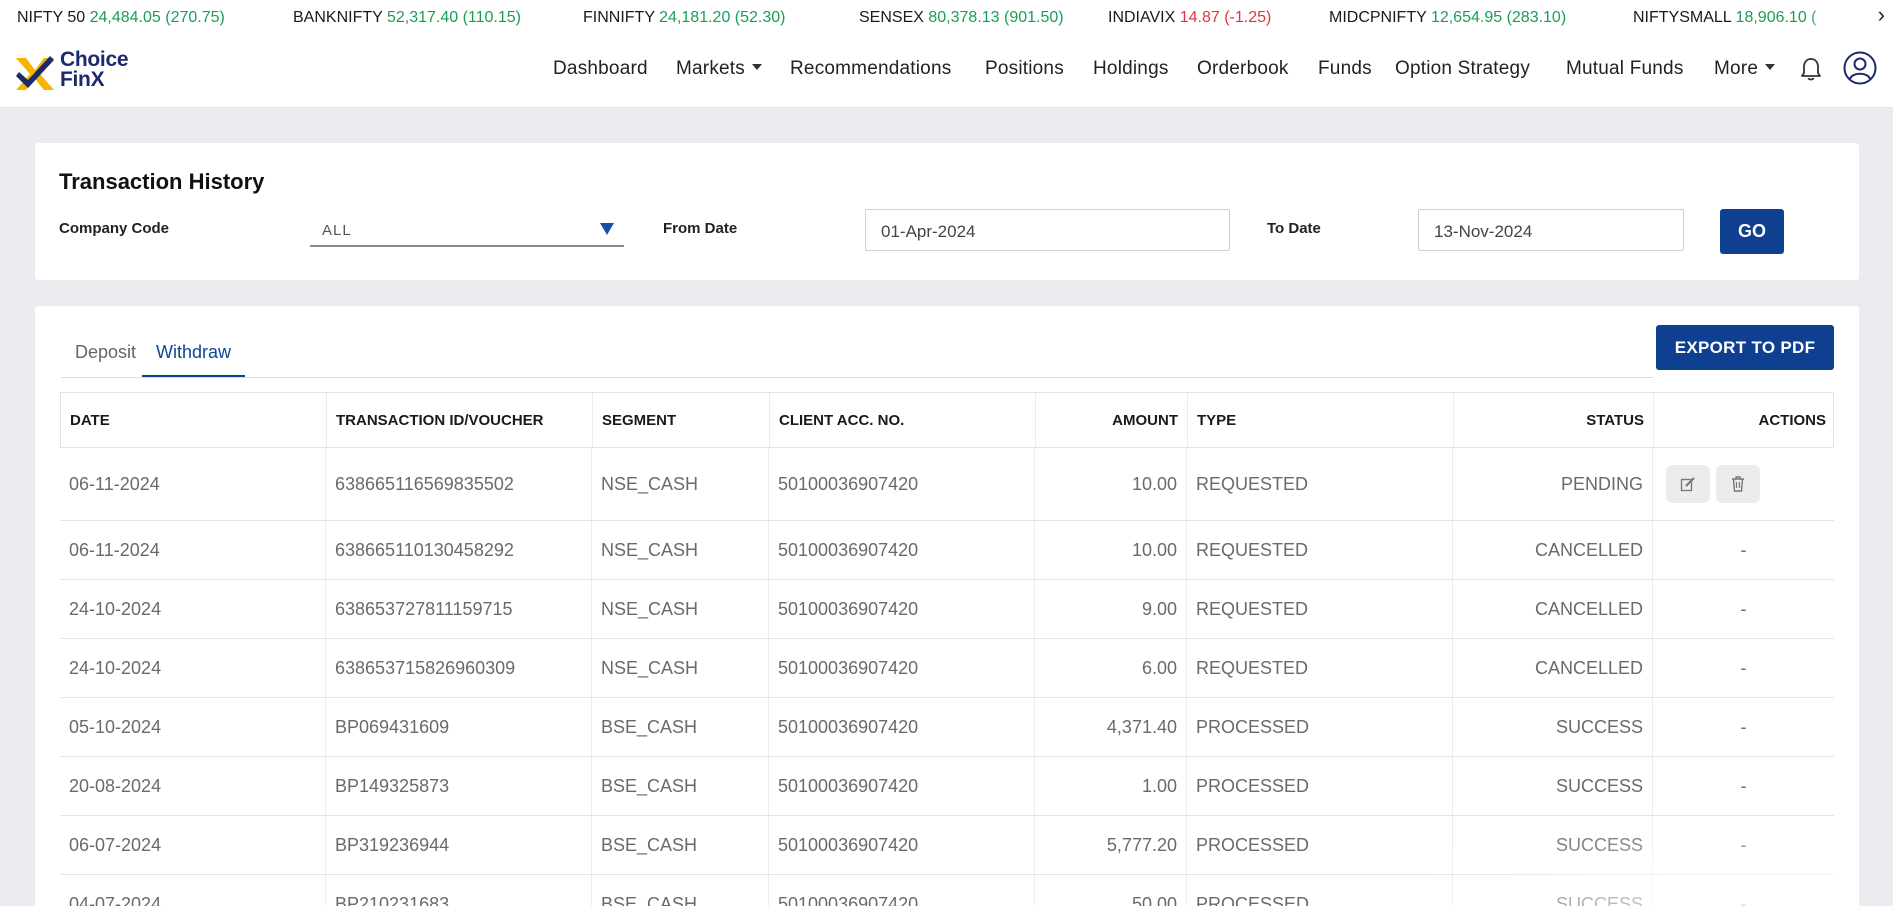 The height and width of the screenshot is (906, 1893). What do you see at coordinates (114, 228) in the screenshot?
I see `company-code-label: Company Code` at bounding box center [114, 228].